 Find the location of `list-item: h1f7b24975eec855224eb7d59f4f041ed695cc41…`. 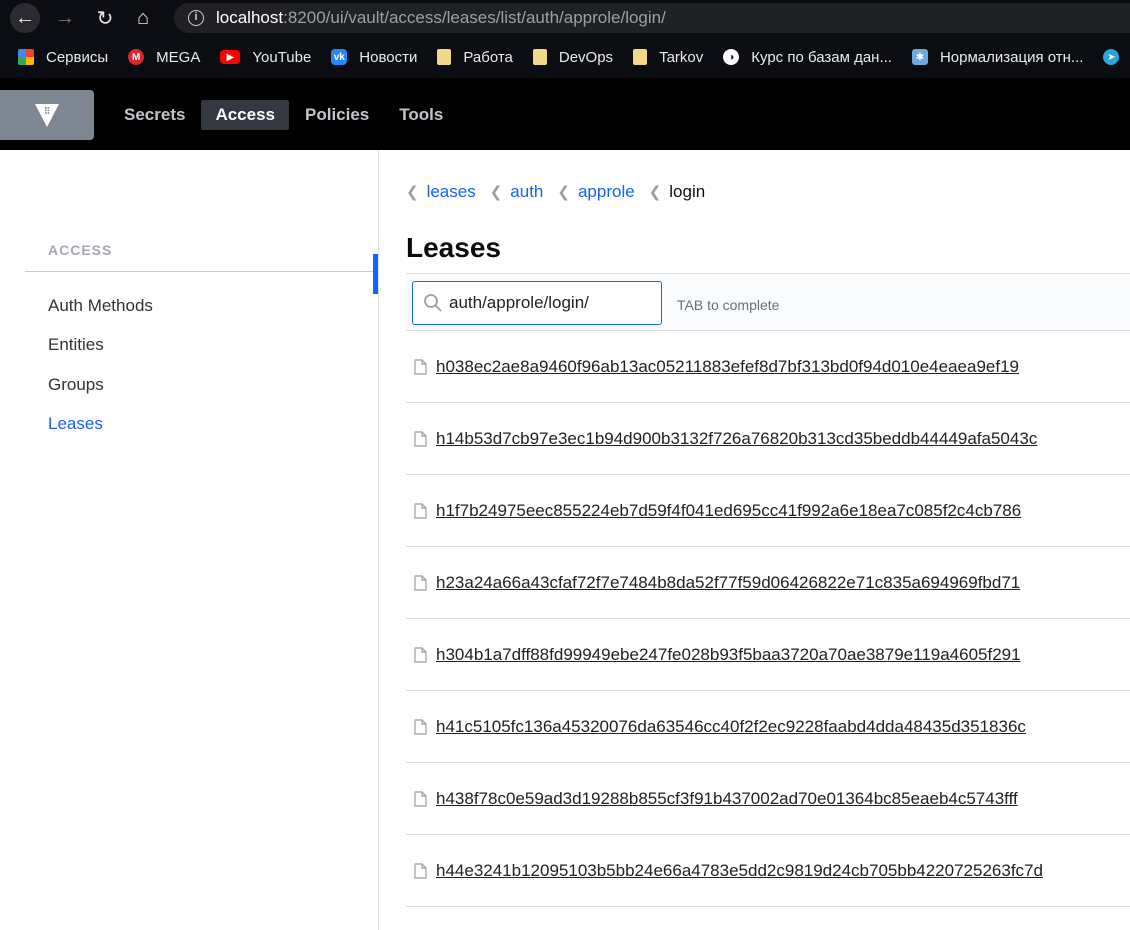

list-item: h1f7b24975eec855224eb7d59f4f041ed695cc41… is located at coordinates (768, 511).